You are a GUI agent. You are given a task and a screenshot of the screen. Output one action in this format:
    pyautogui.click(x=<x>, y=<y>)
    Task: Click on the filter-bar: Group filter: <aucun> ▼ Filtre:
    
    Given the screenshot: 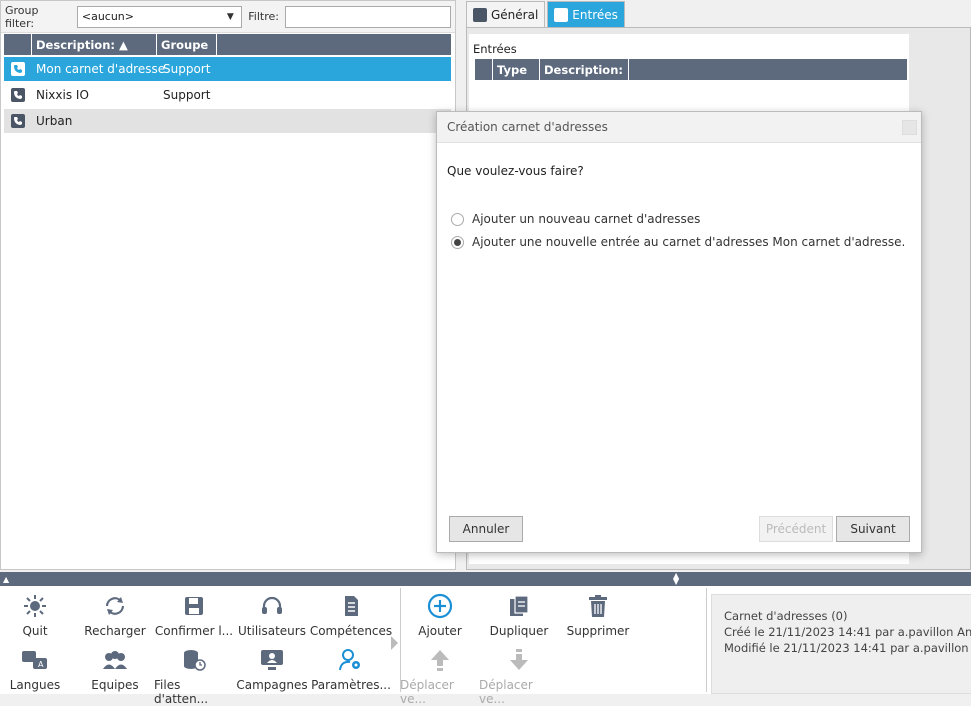 What is the action you would take?
    pyautogui.click(x=228, y=17)
    